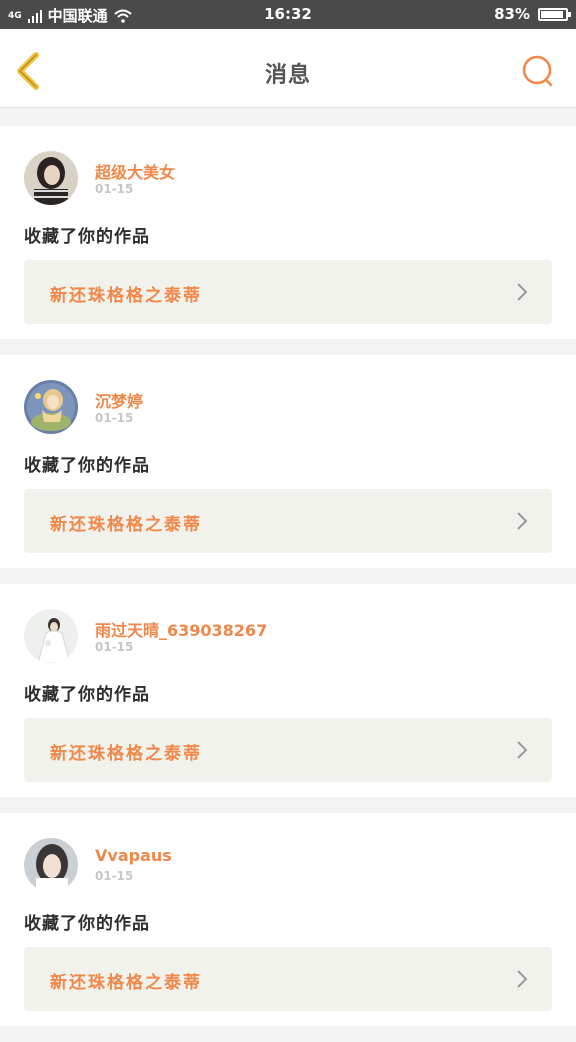 Image resolution: width=576 pixels, height=1042 pixels. Describe the element at coordinates (181, 629) in the screenshot. I see `user-name: 雨过天晴_639038267` at that location.